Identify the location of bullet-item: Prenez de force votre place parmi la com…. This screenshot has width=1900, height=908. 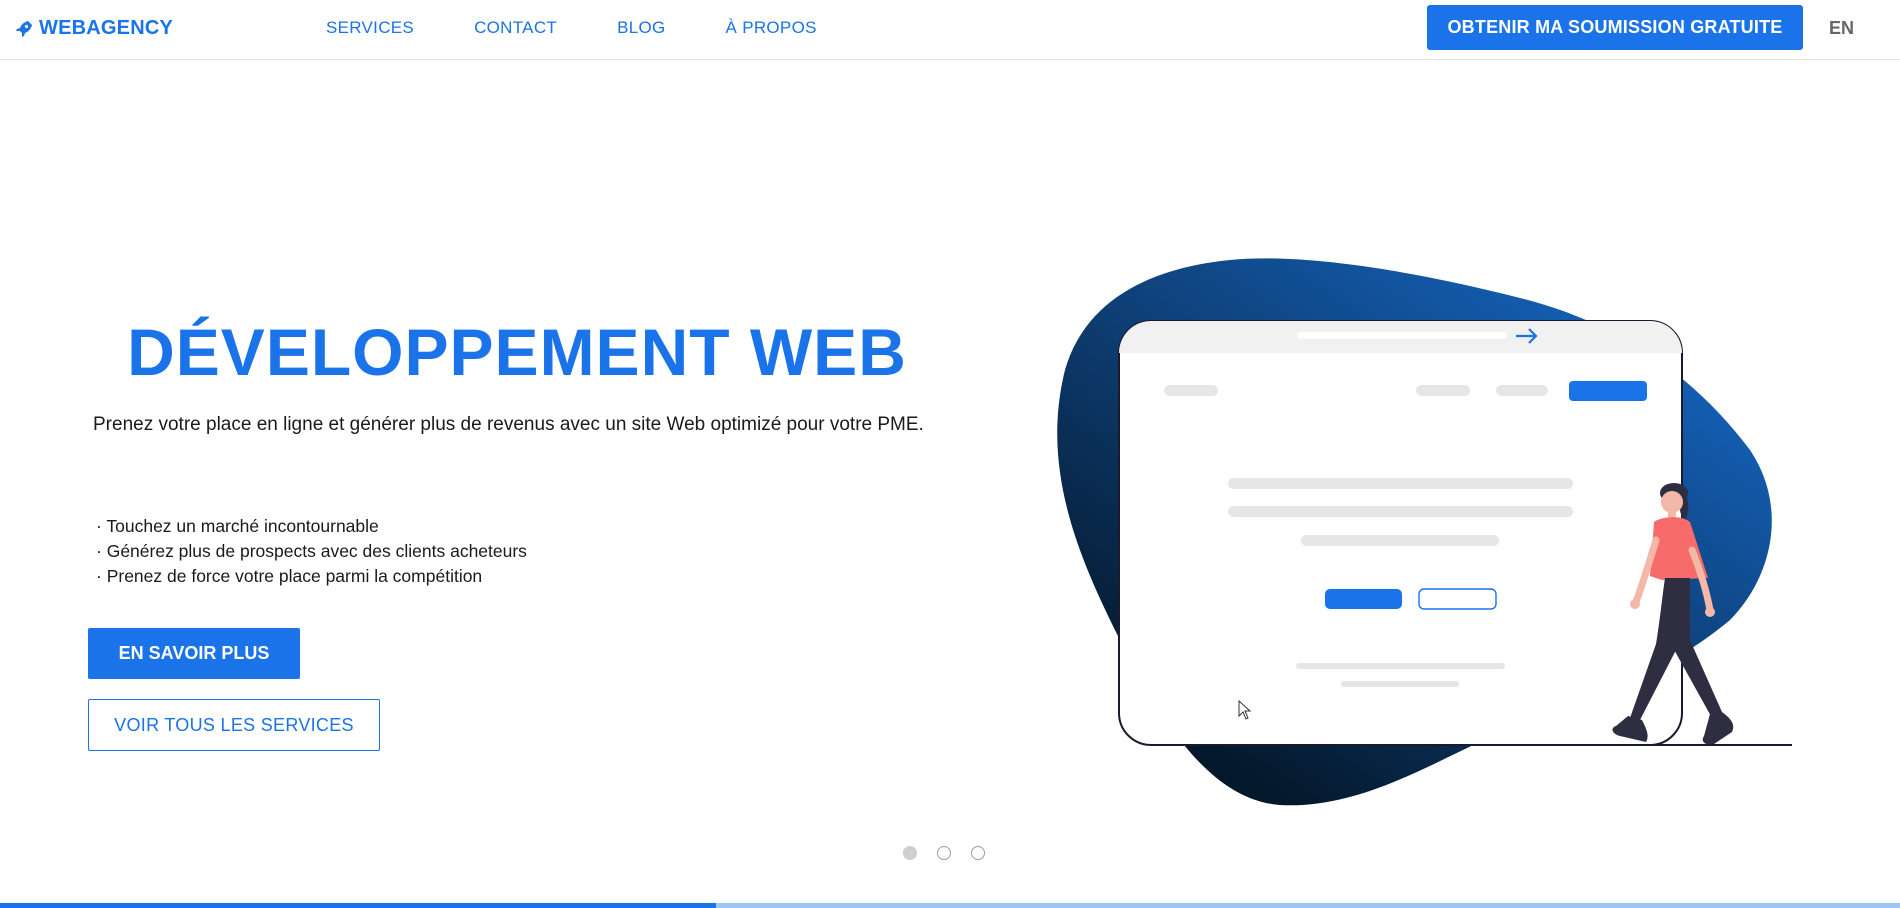
(311, 576).